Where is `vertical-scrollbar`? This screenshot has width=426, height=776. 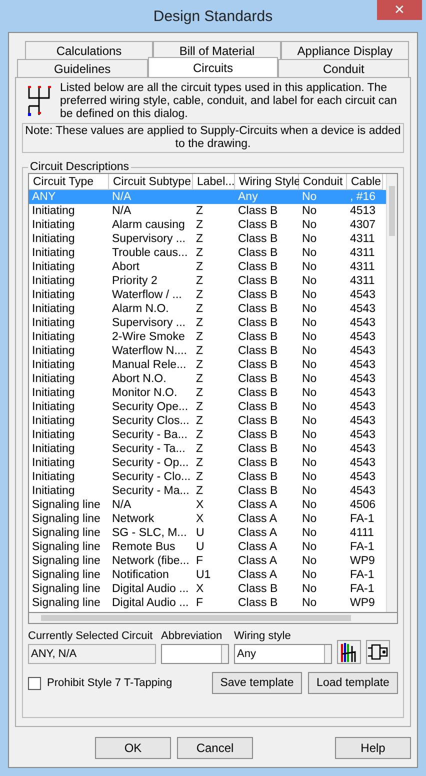 vertical-scrollbar is located at coordinates (391, 393).